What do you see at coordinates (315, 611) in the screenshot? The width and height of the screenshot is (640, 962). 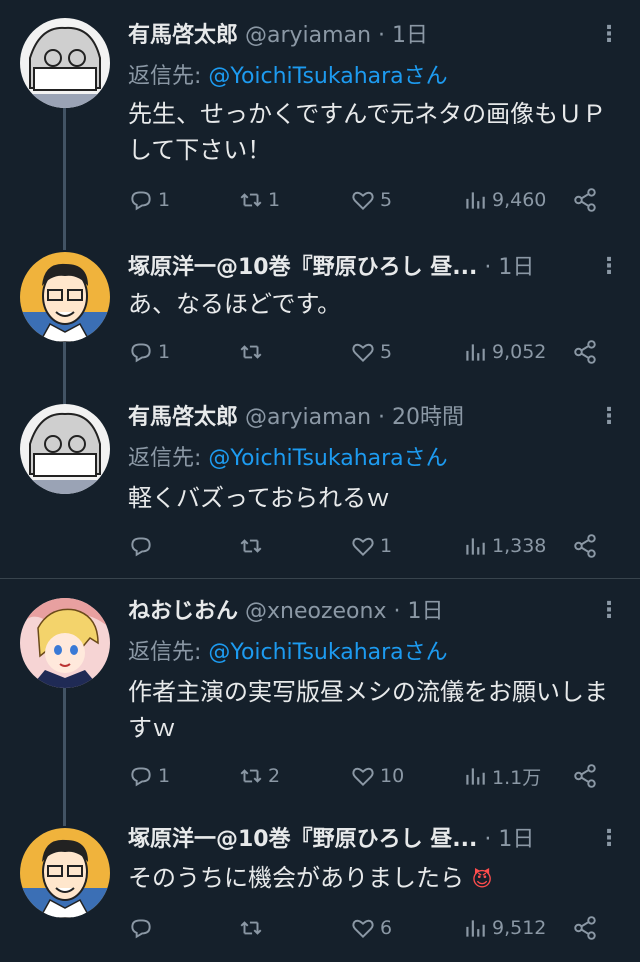 I see `user-handle: @xneozeonx` at bounding box center [315, 611].